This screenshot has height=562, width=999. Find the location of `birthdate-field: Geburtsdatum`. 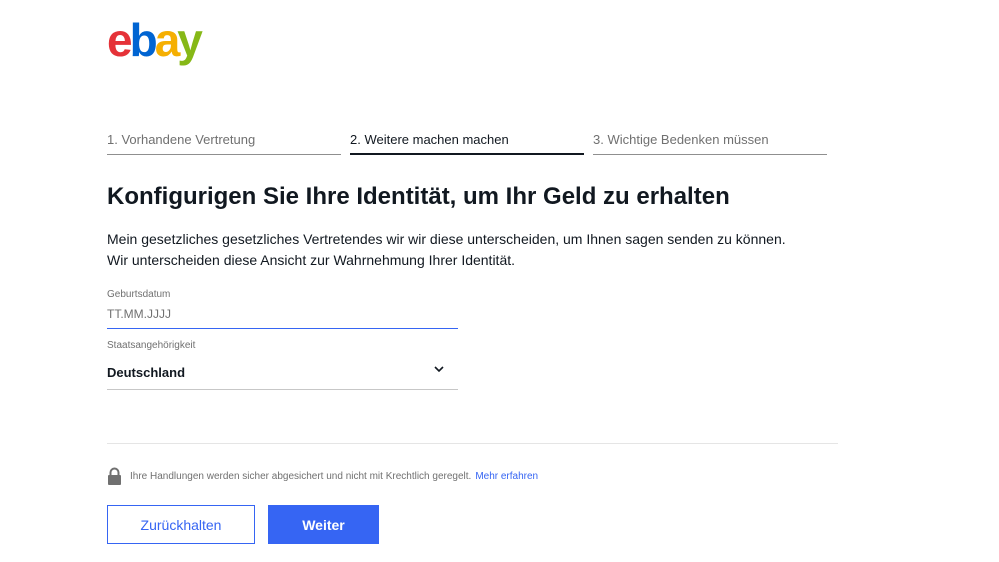

birthdate-field: Geburtsdatum is located at coordinates (282, 309).